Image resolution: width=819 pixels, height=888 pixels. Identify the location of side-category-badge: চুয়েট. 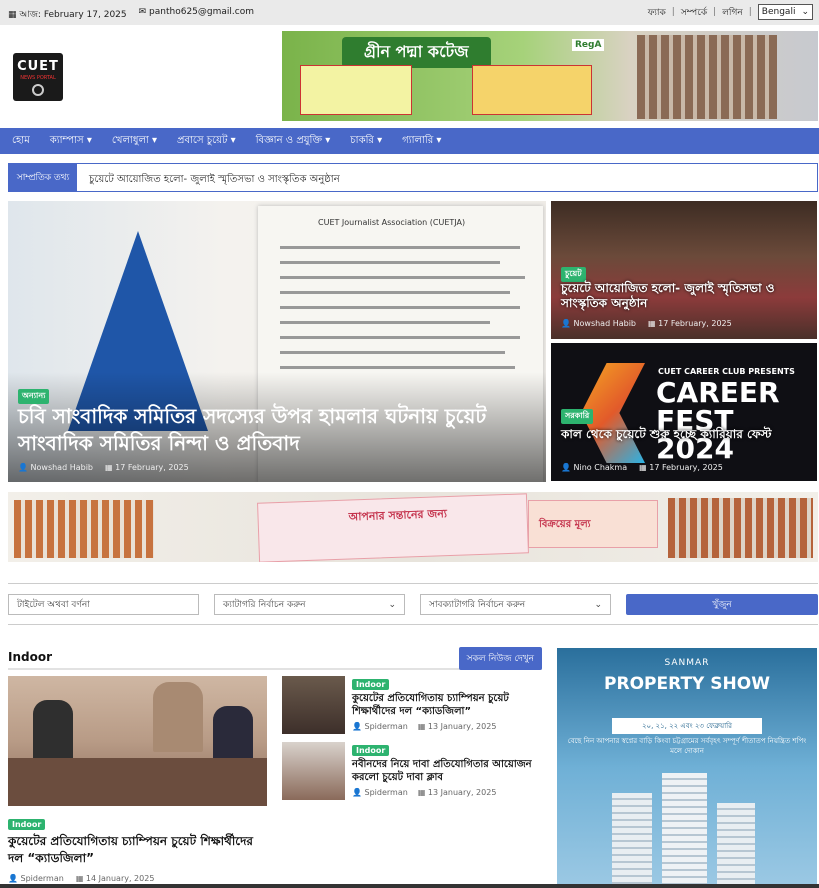
(573, 274).